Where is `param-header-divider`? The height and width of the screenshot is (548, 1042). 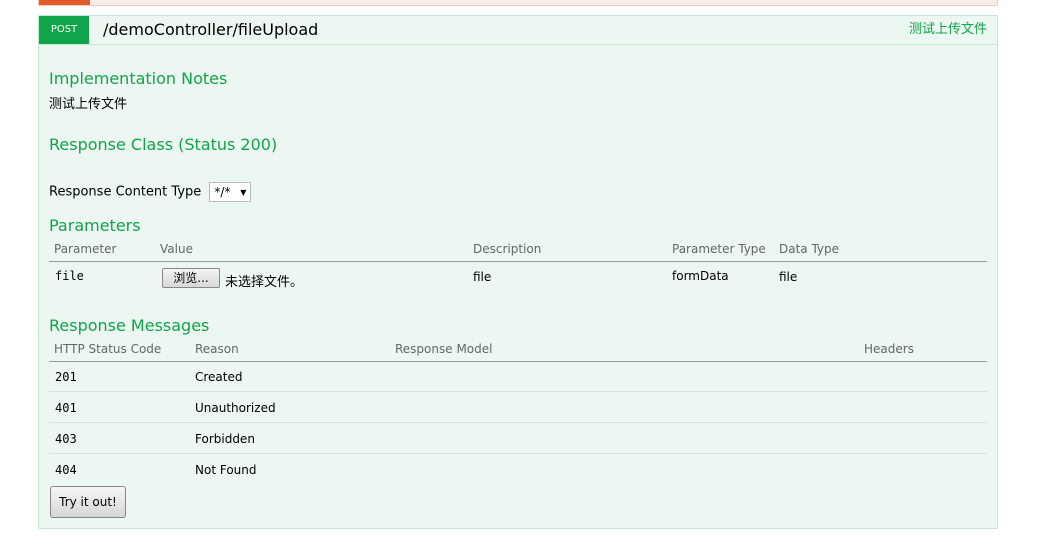 param-header-divider is located at coordinates (518, 261).